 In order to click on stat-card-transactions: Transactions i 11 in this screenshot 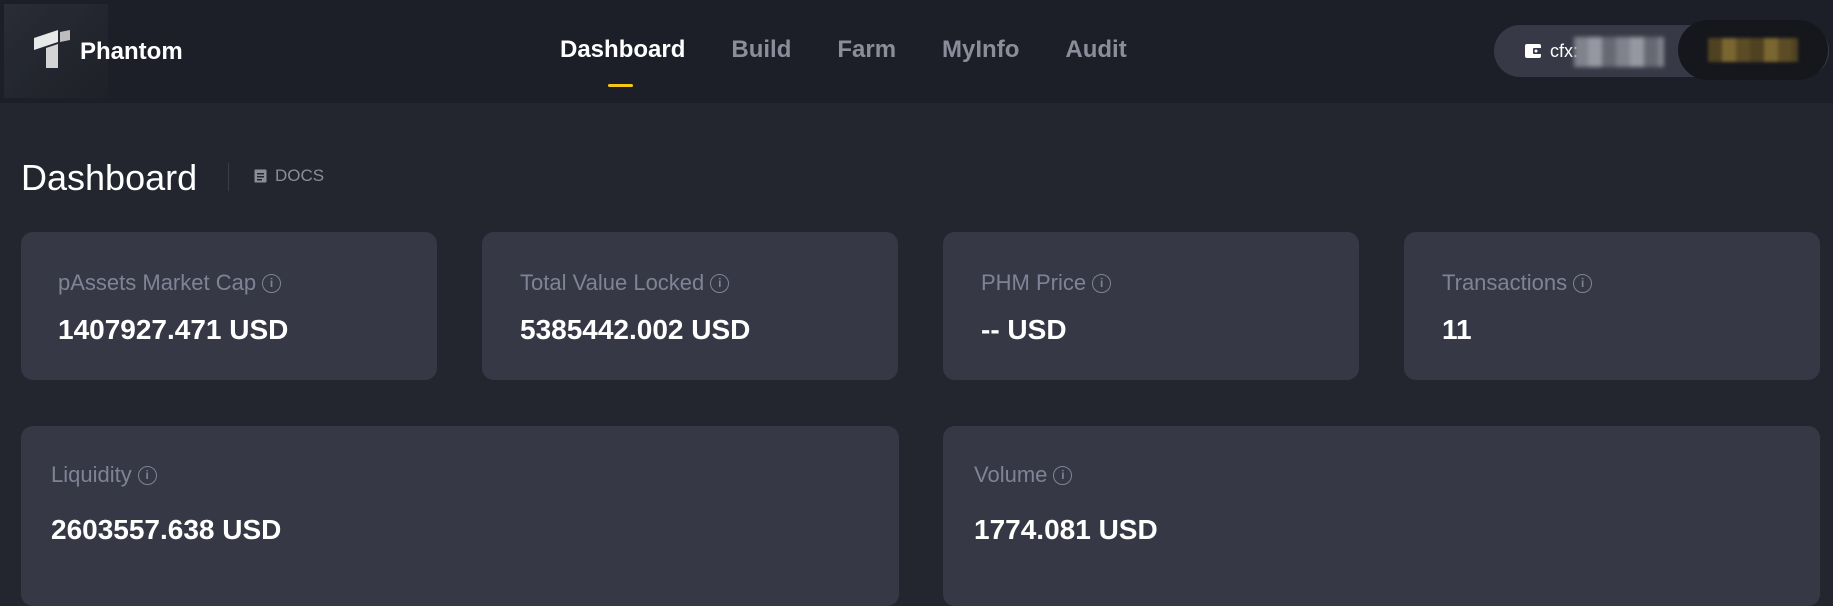, I will do `click(1612, 306)`.